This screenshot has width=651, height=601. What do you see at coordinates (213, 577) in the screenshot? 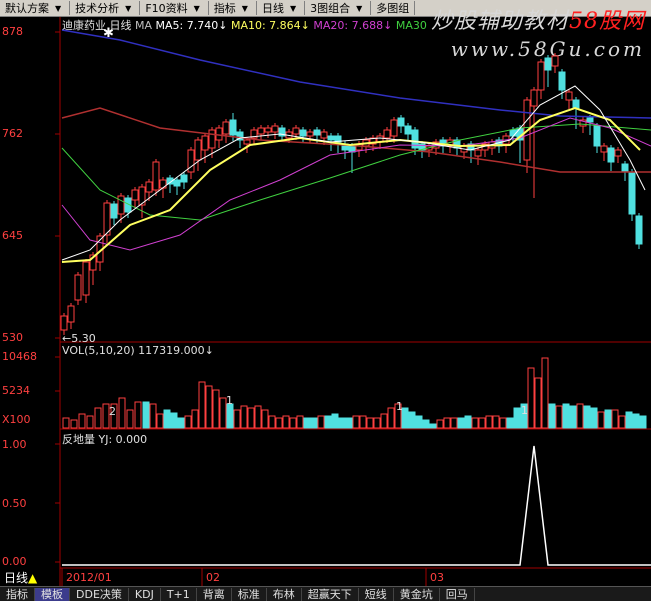
I see `date-label-feb: 02` at bounding box center [213, 577].